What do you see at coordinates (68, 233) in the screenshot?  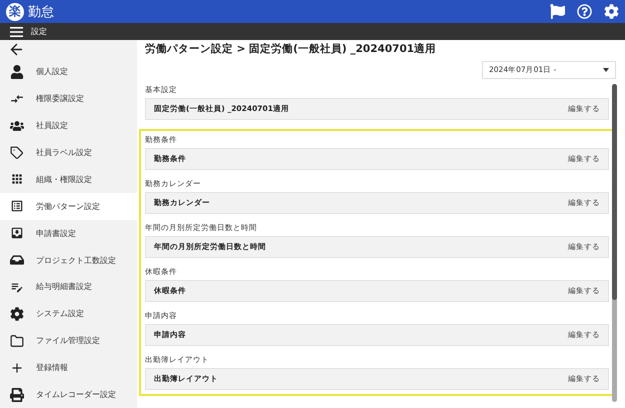 I see `sidebar-item: 申請書設定` at bounding box center [68, 233].